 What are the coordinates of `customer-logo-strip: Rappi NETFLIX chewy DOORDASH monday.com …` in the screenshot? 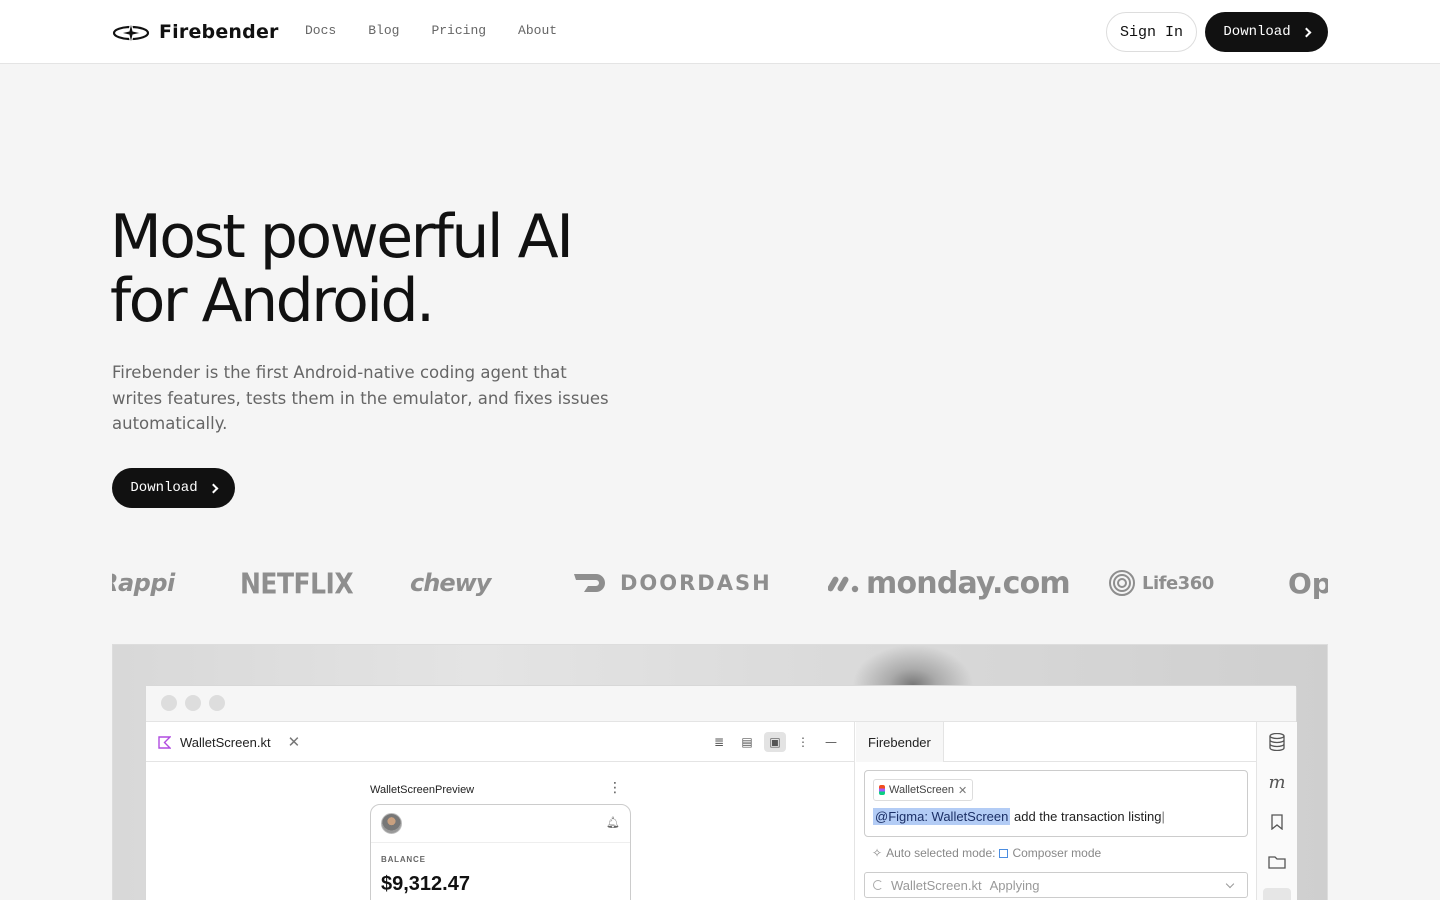 It's located at (720, 583).